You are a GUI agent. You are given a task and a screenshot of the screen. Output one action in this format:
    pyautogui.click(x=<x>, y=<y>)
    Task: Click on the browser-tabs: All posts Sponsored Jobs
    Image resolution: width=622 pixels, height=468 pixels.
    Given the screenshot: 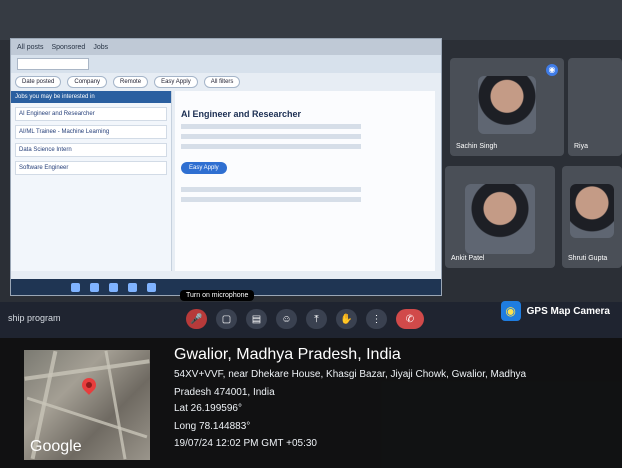 What is the action you would take?
    pyautogui.click(x=226, y=47)
    